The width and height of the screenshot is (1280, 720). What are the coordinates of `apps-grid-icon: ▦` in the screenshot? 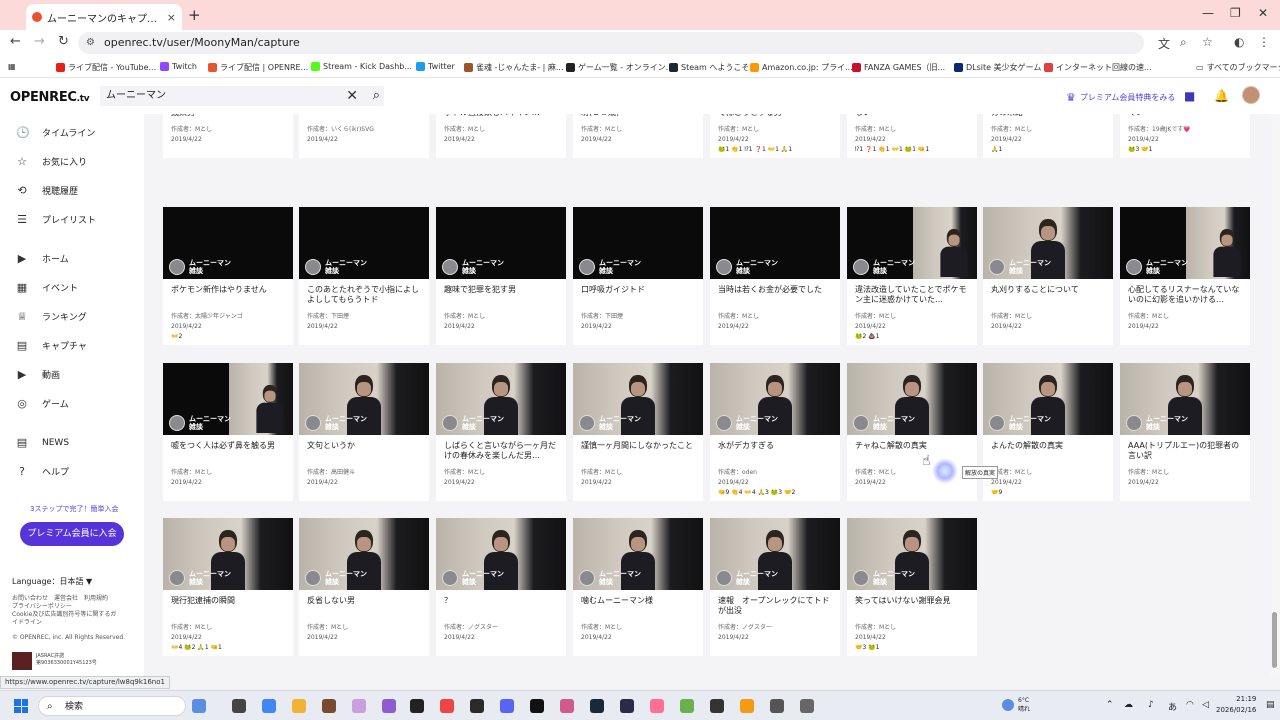 It's located at (12, 66).